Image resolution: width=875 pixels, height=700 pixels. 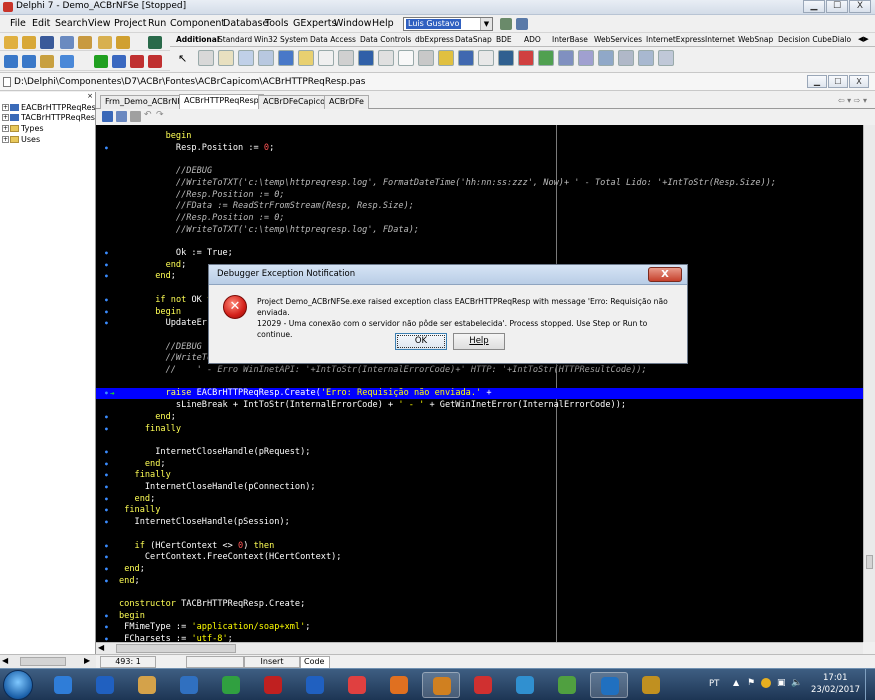 What do you see at coordinates (182, 58) in the screenshot?
I see `pointer-icon: ↖` at bounding box center [182, 58].